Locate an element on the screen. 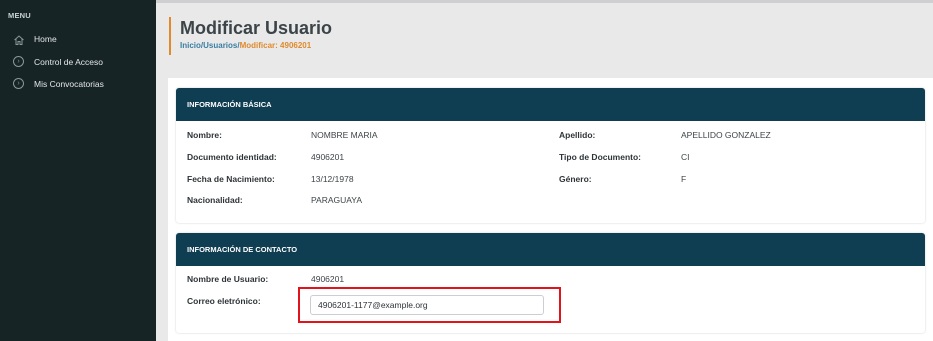 The width and height of the screenshot is (933, 341). home-icon is located at coordinates (19, 39).